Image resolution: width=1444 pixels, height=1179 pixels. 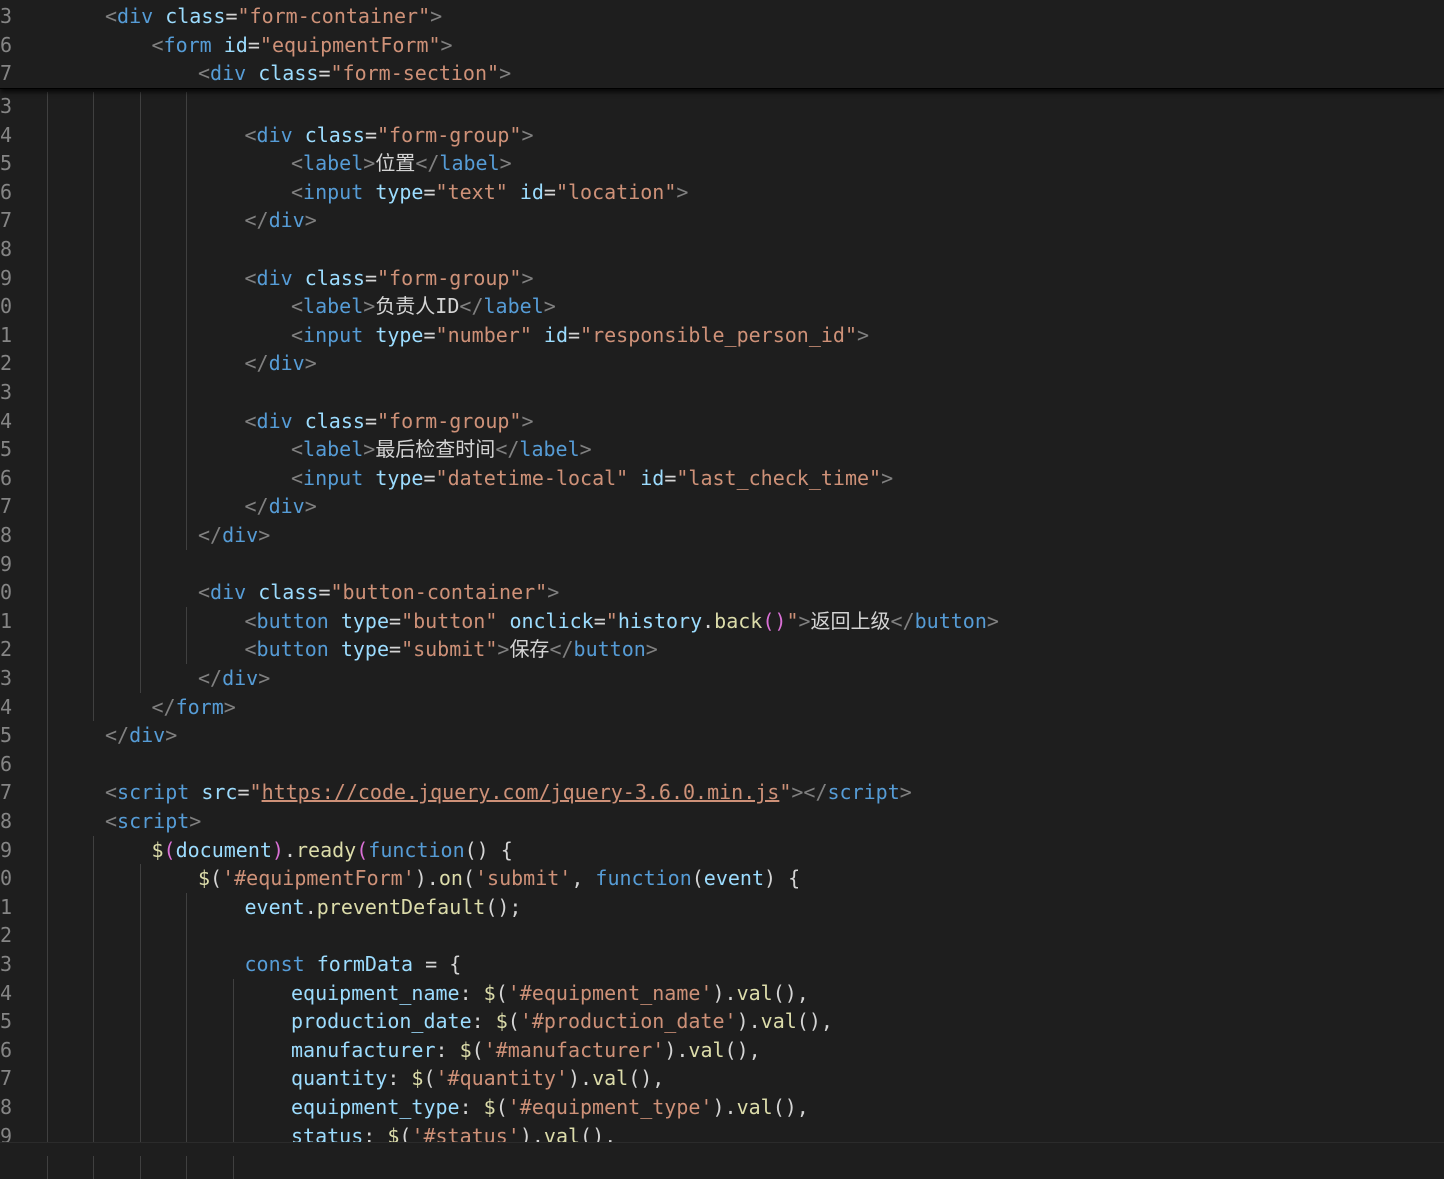 I want to click on code-line: 72, so click(x=722, y=935).